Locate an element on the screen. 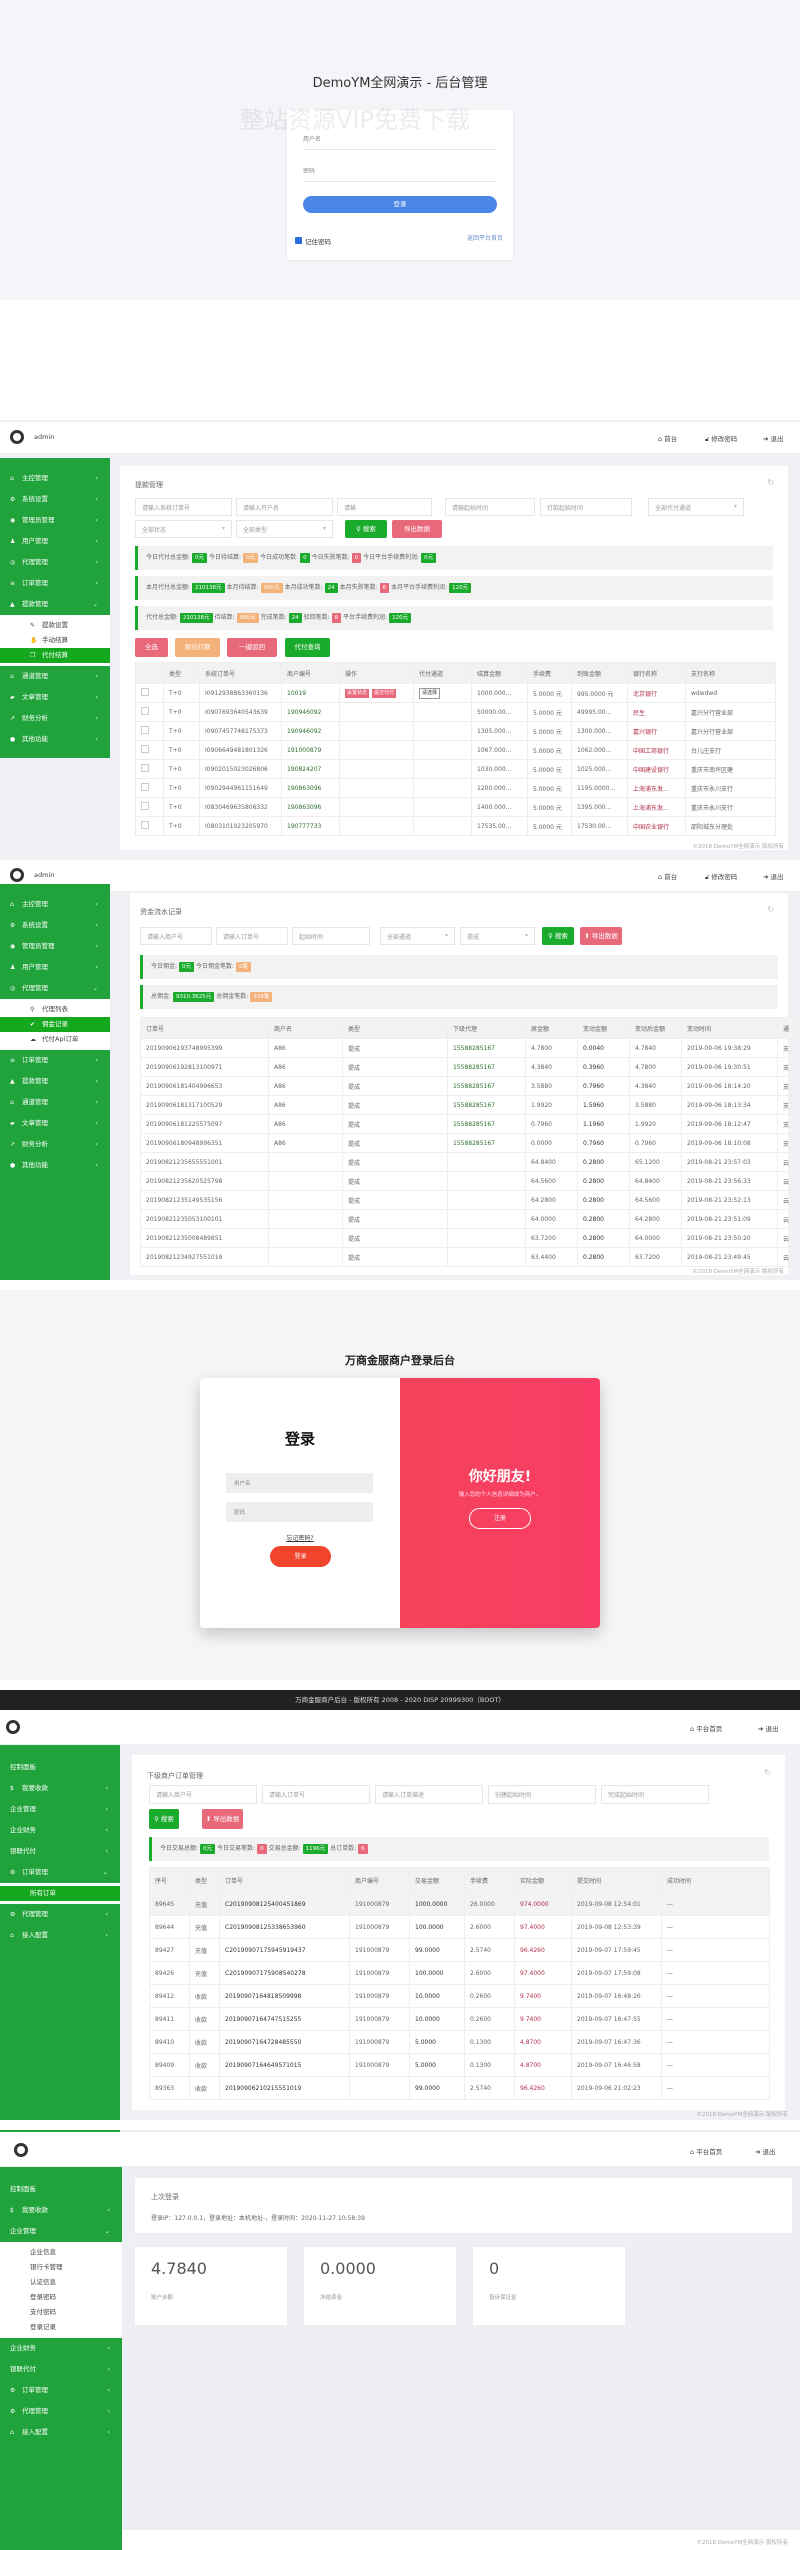 The image size is (800, 2550). header-link-home: ⌂ 前台 is located at coordinates (667, 438).